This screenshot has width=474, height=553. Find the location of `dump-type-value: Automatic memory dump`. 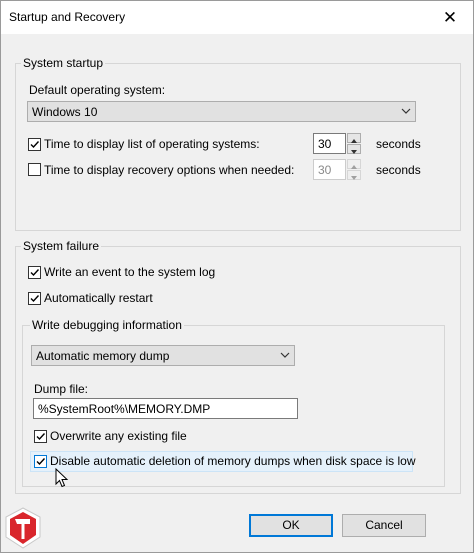

dump-type-value: Automatic memory dump is located at coordinates (103, 356).